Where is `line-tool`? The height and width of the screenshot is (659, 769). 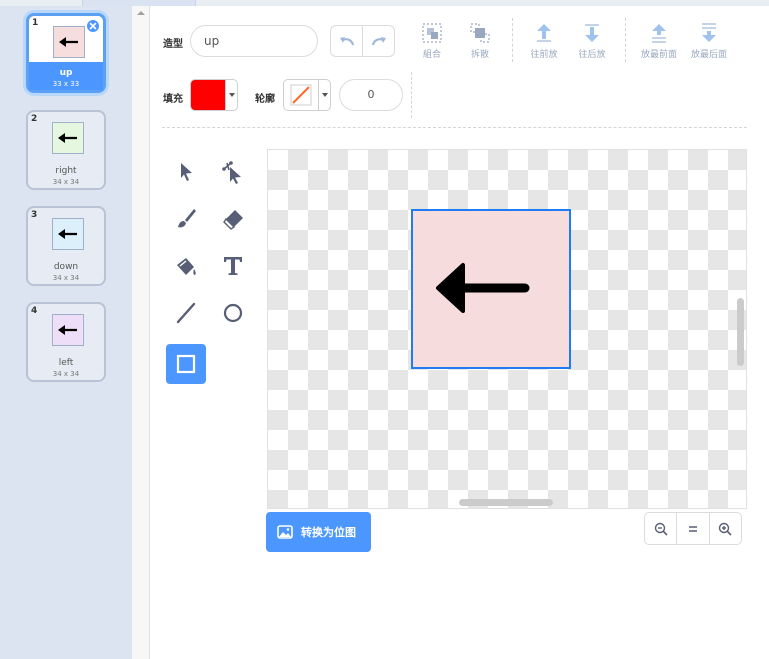 line-tool is located at coordinates (186, 313).